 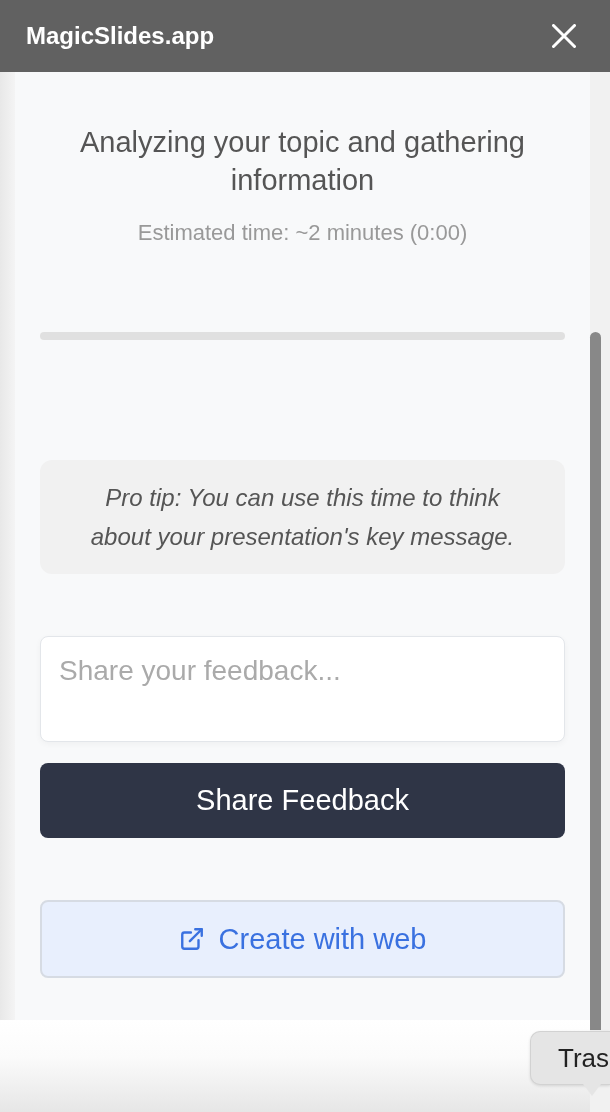 What do you see at coordinates (302, 800) in the screenshot?
I see `share-feedback-button: Share Feedback` at bounding box center [302, 800].